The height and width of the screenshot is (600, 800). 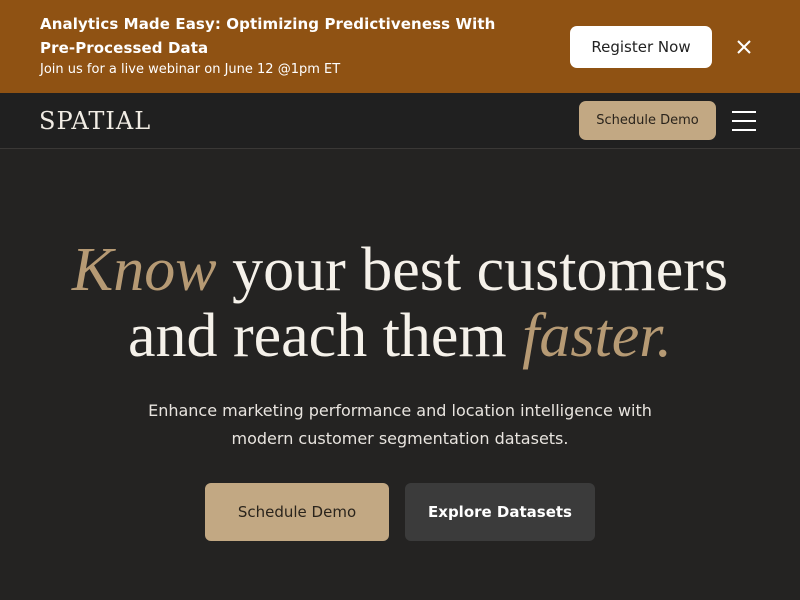 I want to click on explore-datasets-button: Explore Datasets, so click(x=500, y=512).